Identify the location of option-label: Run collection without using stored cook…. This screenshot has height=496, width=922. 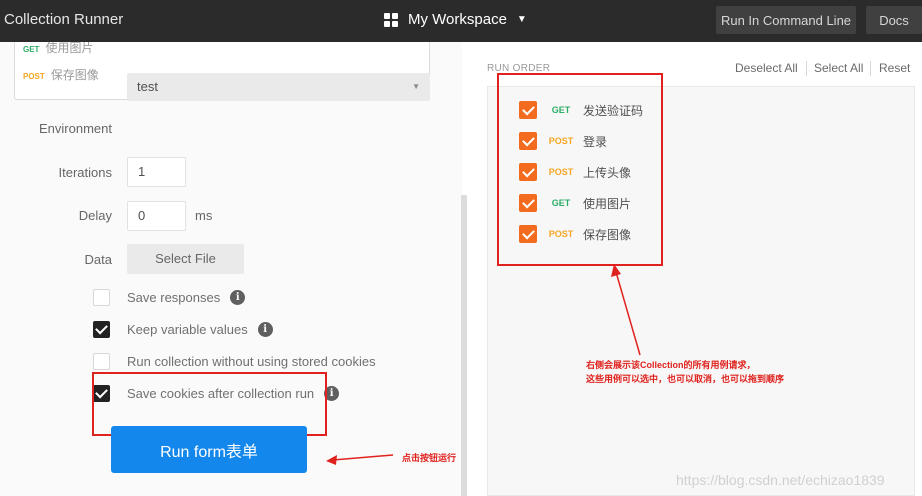
(251, 361).